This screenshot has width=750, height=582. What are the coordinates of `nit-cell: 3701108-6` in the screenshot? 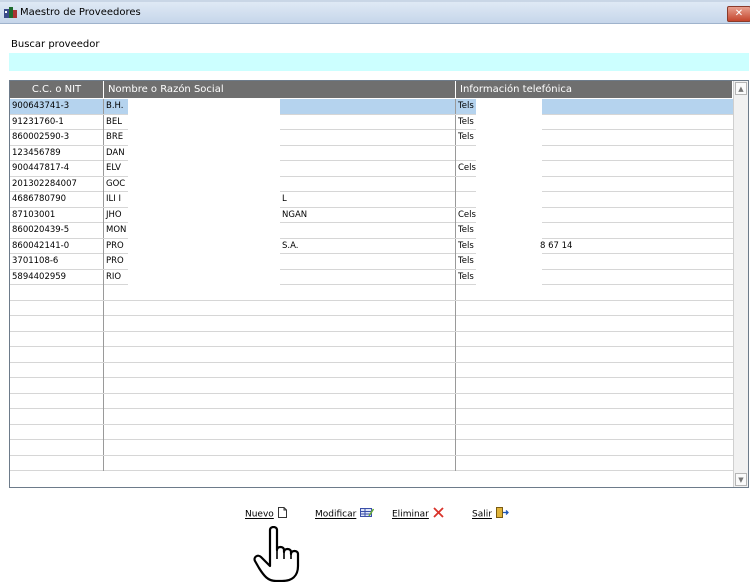 It's located at (57, 261).